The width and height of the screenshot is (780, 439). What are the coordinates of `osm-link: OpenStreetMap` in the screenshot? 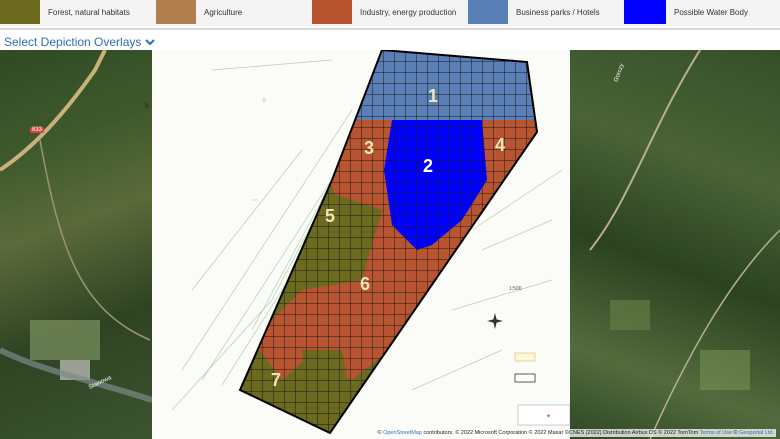 It's located at (402, 433).